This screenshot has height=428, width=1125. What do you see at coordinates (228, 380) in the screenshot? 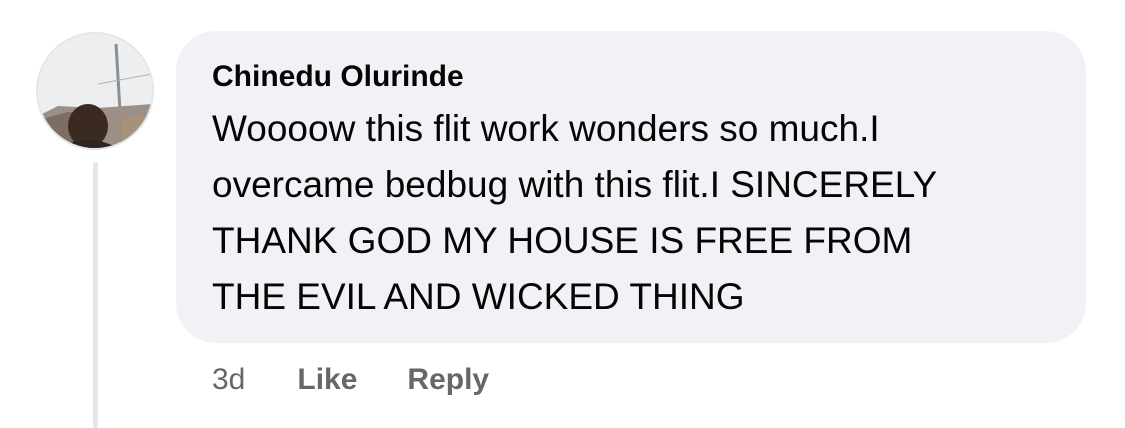
I see `comment-timestamp: 3d` at bounding box center [228, 380].